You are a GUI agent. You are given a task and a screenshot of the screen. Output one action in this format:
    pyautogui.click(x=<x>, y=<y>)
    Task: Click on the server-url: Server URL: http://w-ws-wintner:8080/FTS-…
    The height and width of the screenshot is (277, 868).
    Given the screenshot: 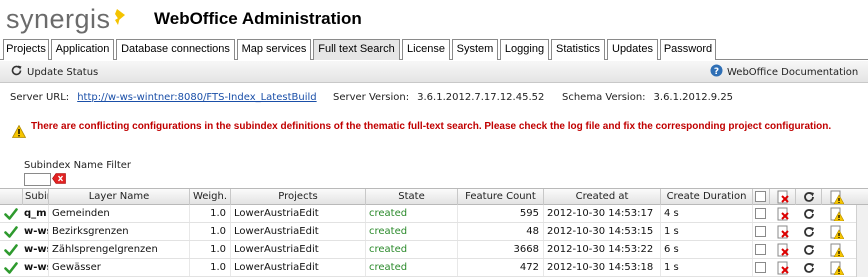 What is the action you would take?
    pyautogui.click(x=163, y=97)
    